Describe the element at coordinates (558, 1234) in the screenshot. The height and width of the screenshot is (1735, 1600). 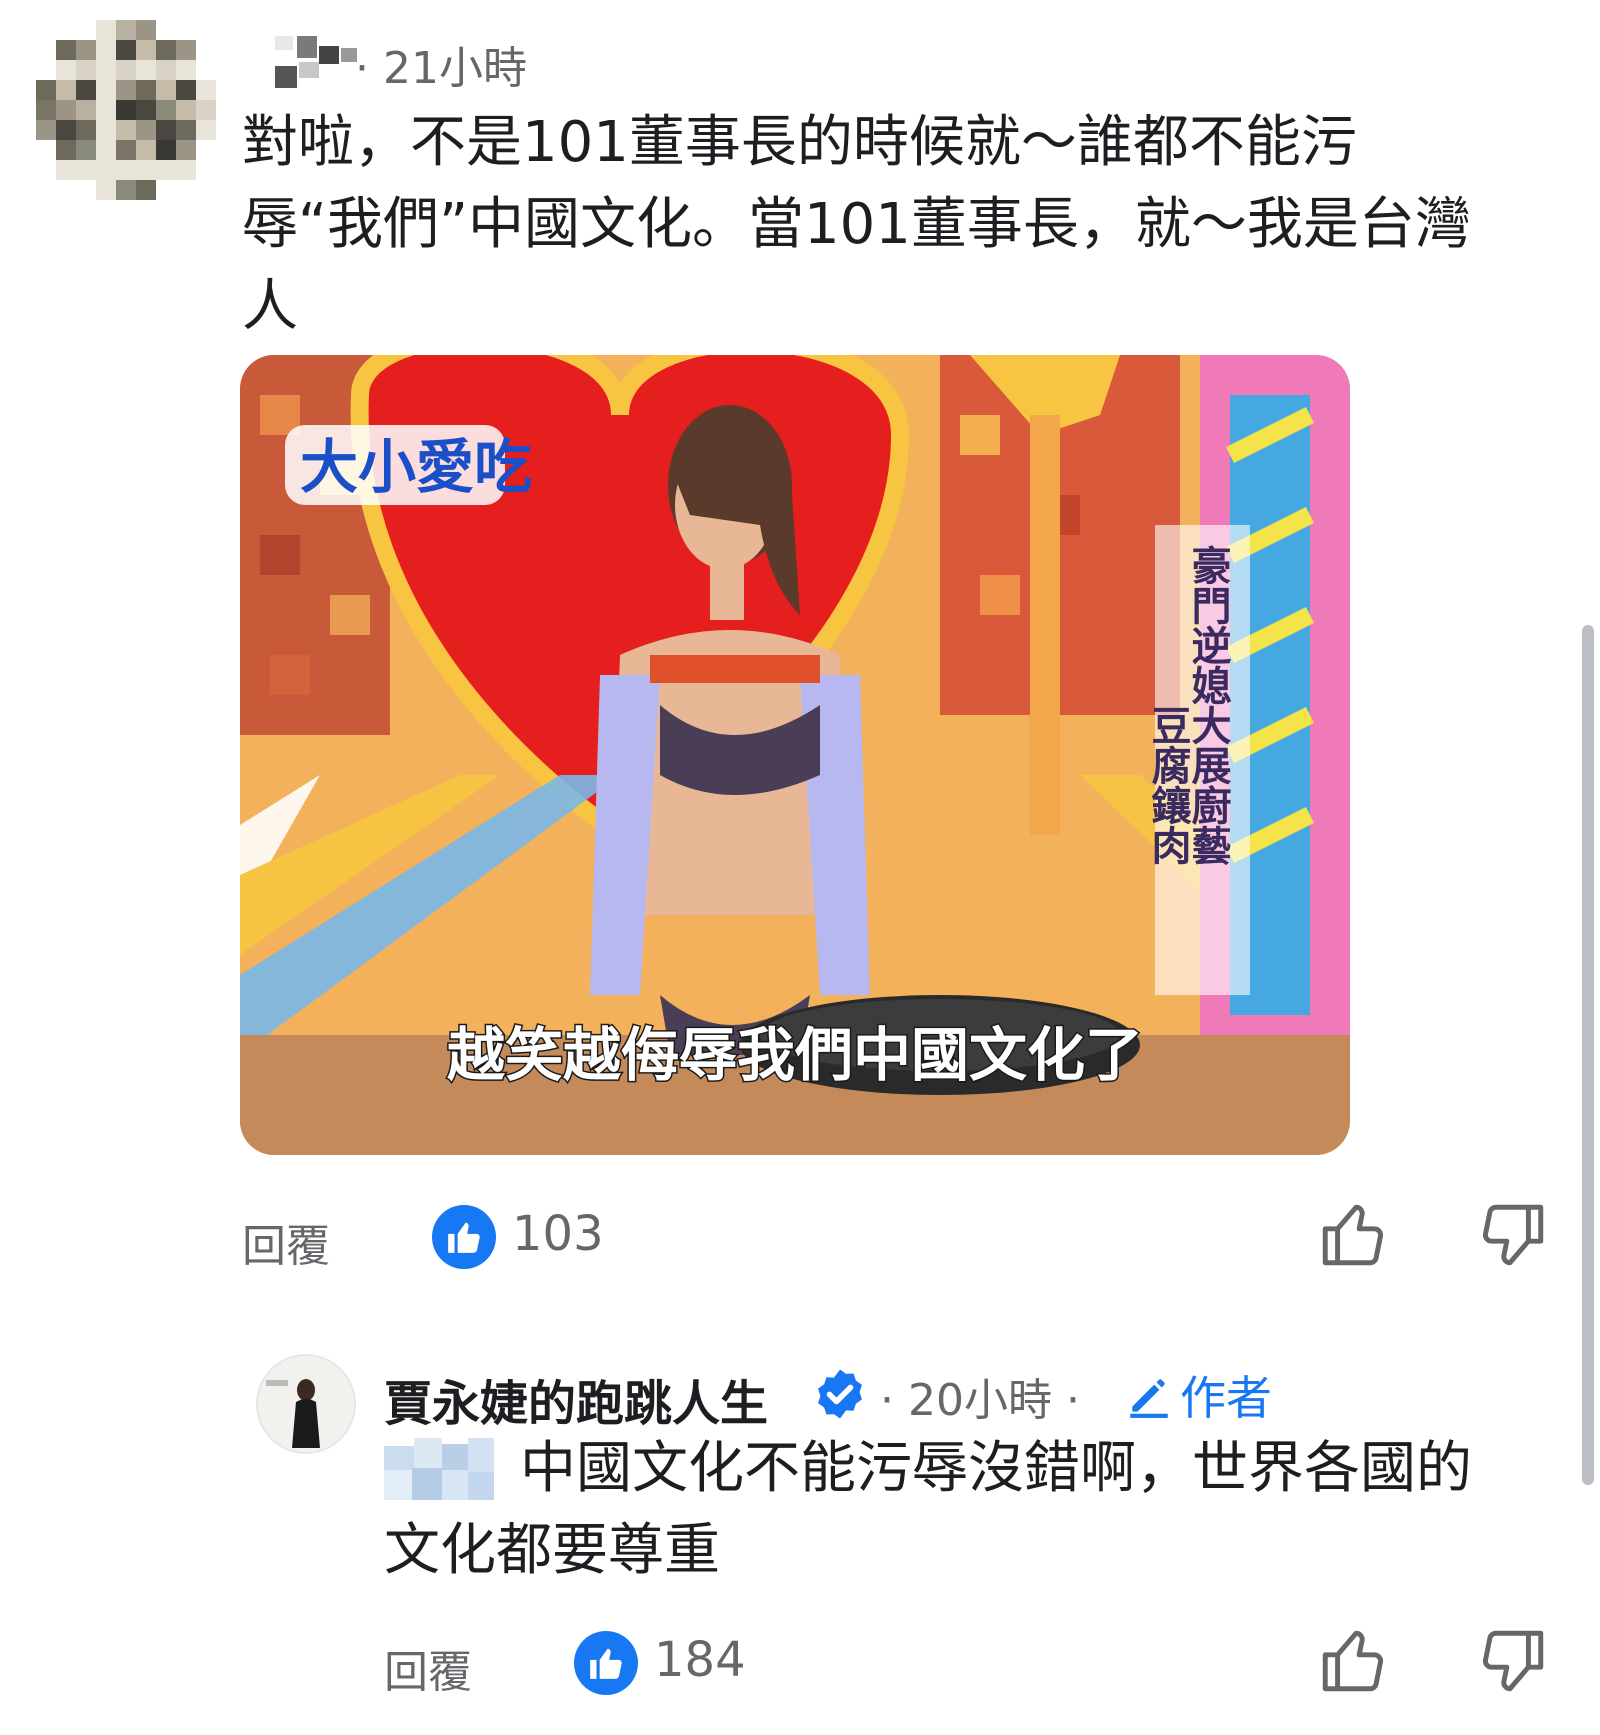
I see `like-count: 103` at that location.